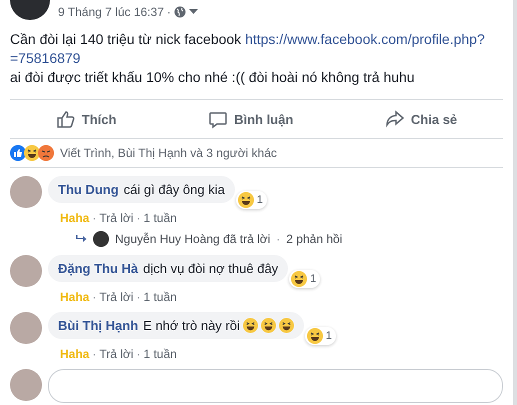  What do you see at coordinates (191, 325) in the screenshot?
I see `comment-text: E nhớ trò này rồi` at bounding box center [191, 325].